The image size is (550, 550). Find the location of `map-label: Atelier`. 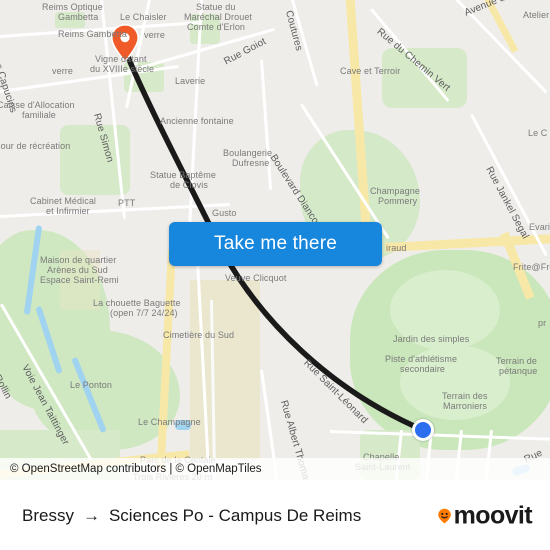

map-label: Atelier is located at coordinates (536, 15).